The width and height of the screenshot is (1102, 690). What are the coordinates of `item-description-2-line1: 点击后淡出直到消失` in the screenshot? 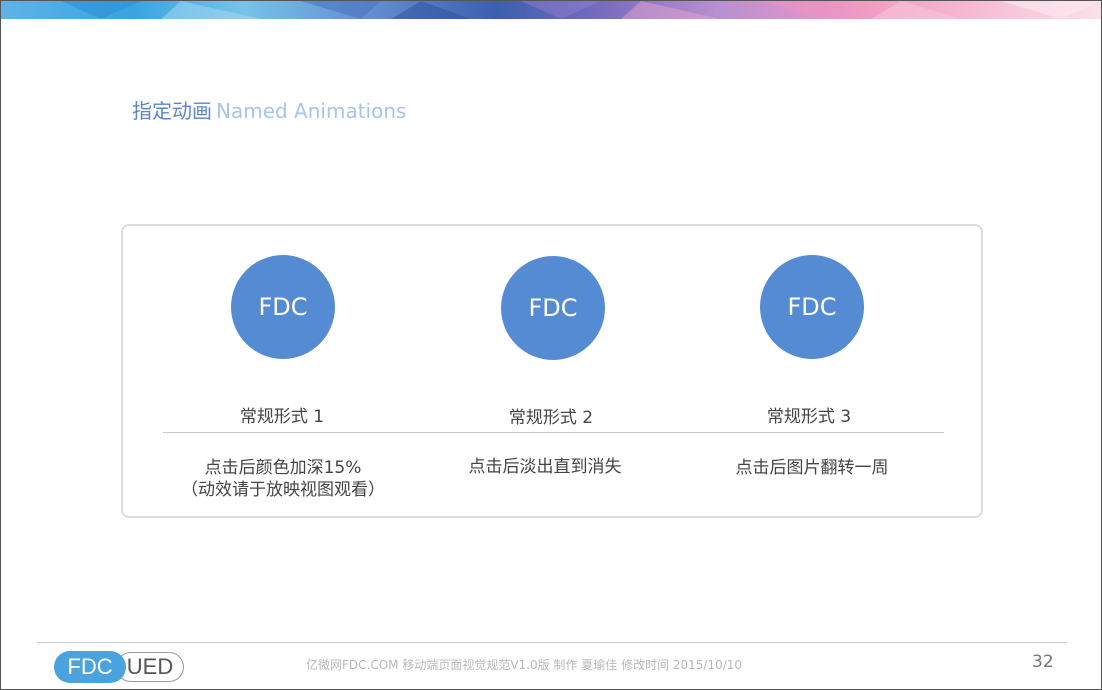 It's located at (545, 467).